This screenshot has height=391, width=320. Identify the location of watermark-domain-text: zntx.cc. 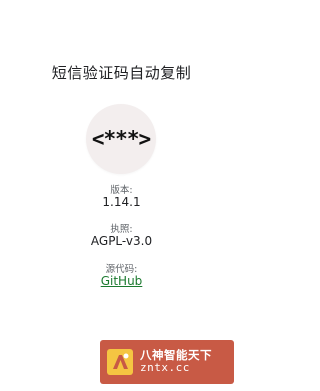
(165, 368).